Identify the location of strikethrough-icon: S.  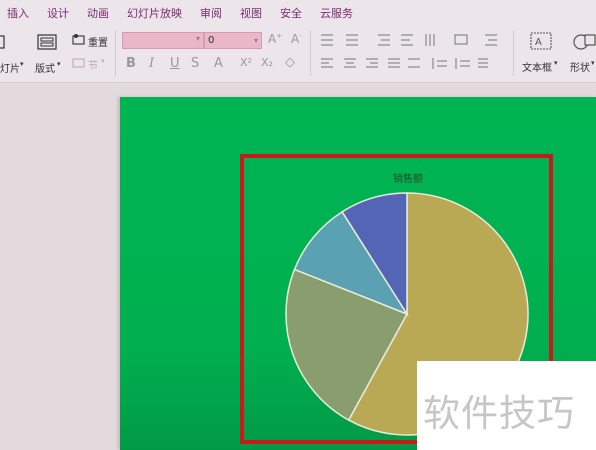
(195, 63).